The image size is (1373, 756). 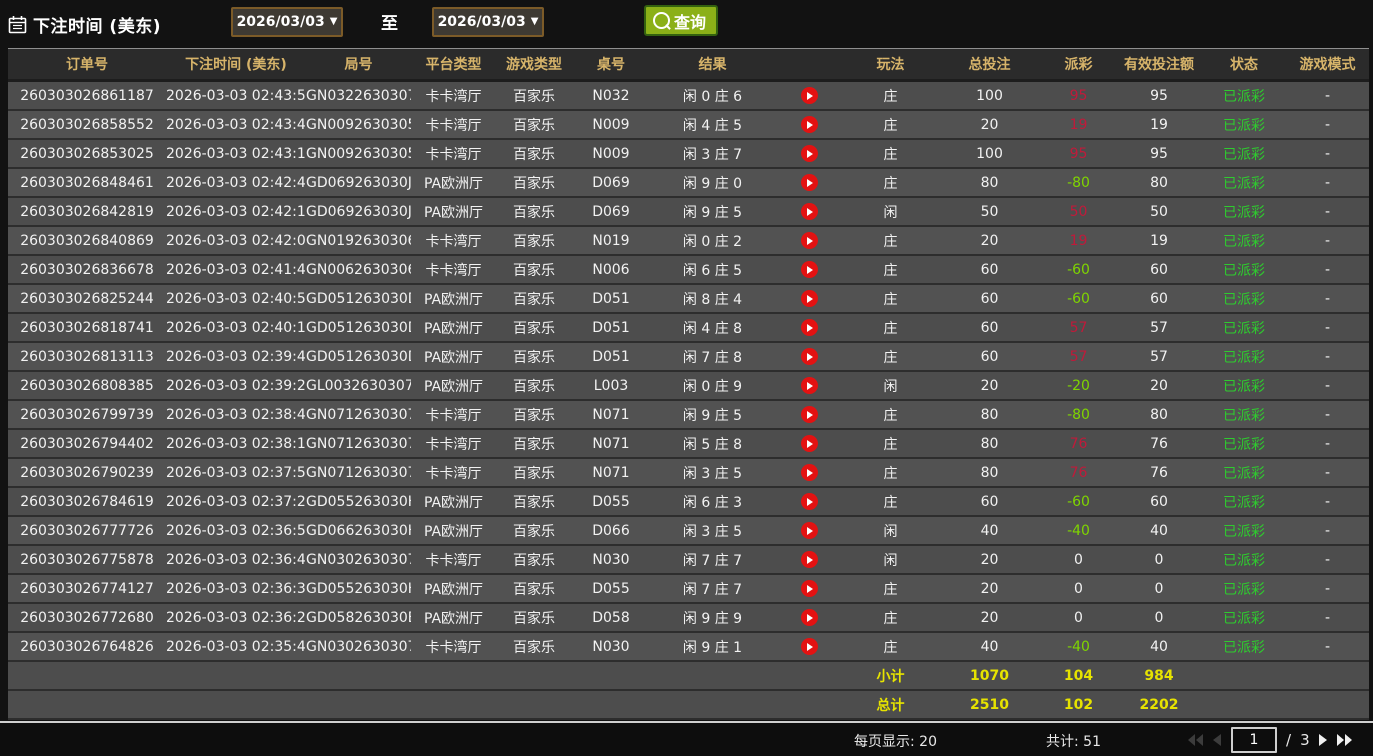 What do you see at coordinates (534, 21) in the screenshot?
I see `chevron-down-icon: ▼` at bounding box center [534, 21].